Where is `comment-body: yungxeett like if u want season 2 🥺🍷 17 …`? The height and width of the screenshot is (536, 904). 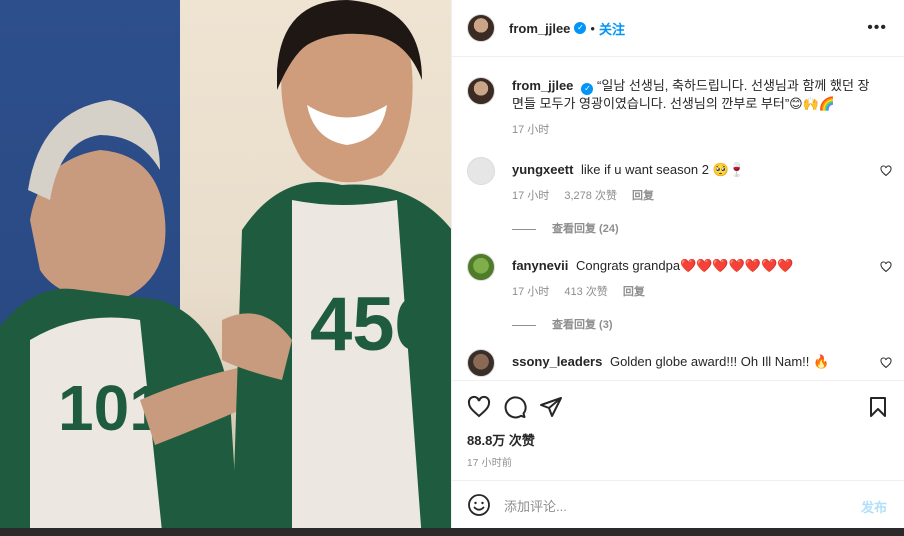
comment-body: yungxeett like if u want season 2 🥺🍷 17 … is located at coordinates (692, 183).